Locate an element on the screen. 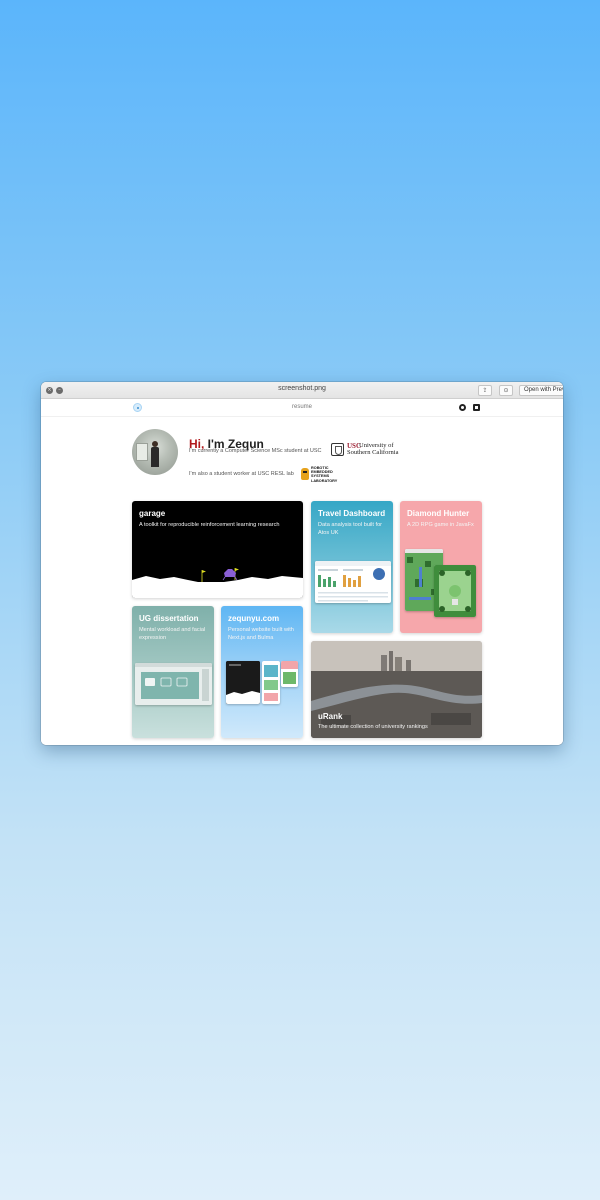 The image size is (600, 1200). robot-icon is located at coordinates (305, 474).